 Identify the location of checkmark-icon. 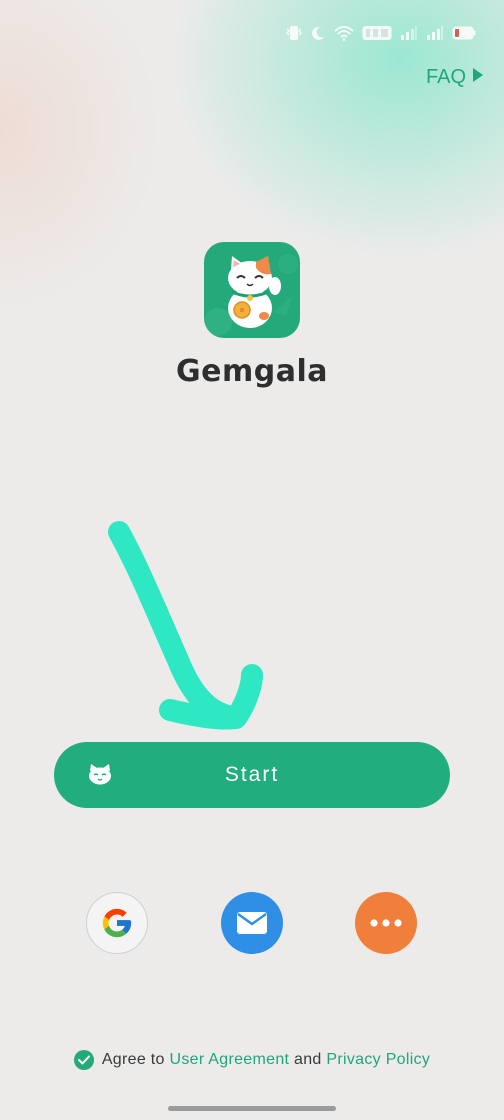
(83, 1060).